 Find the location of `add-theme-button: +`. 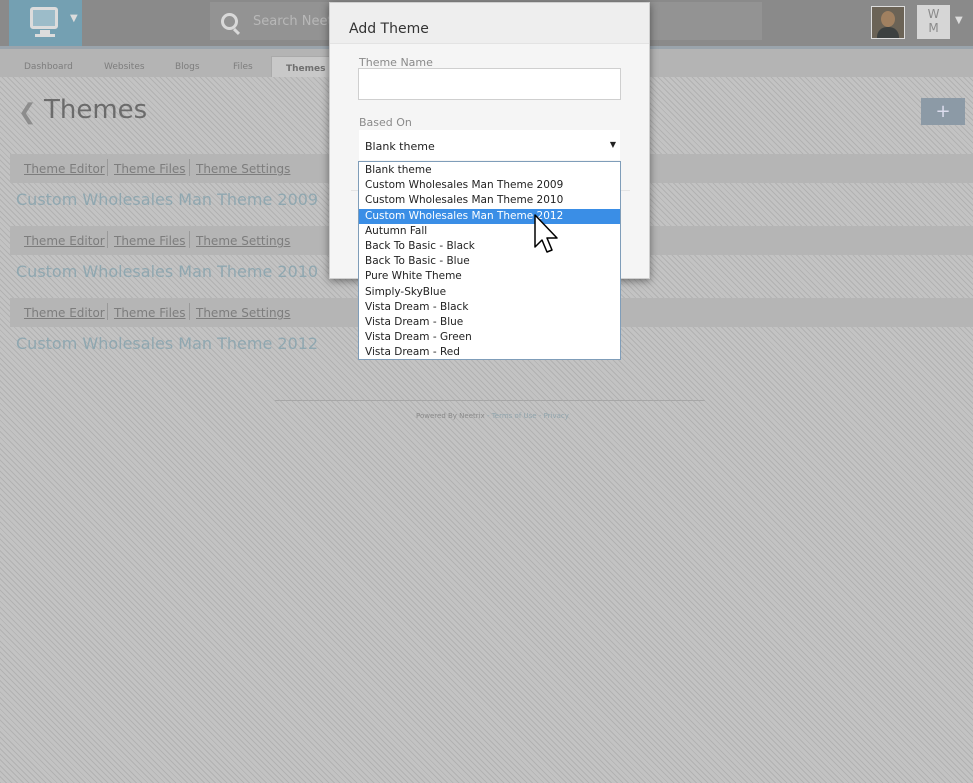

add-theme-button: + is located at coordinates (943, 111).